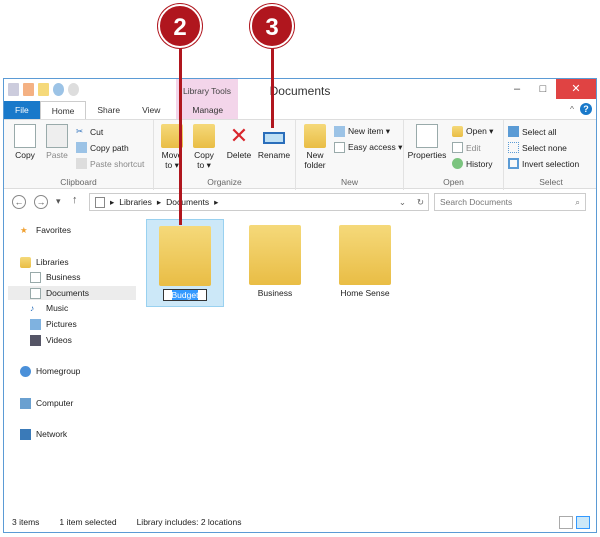 This screenshot has height=537, width=600. Describe the element at coordinates (94, 308) in the screenshot. I see `sidebar-item-music: ♪ Music` at that location.